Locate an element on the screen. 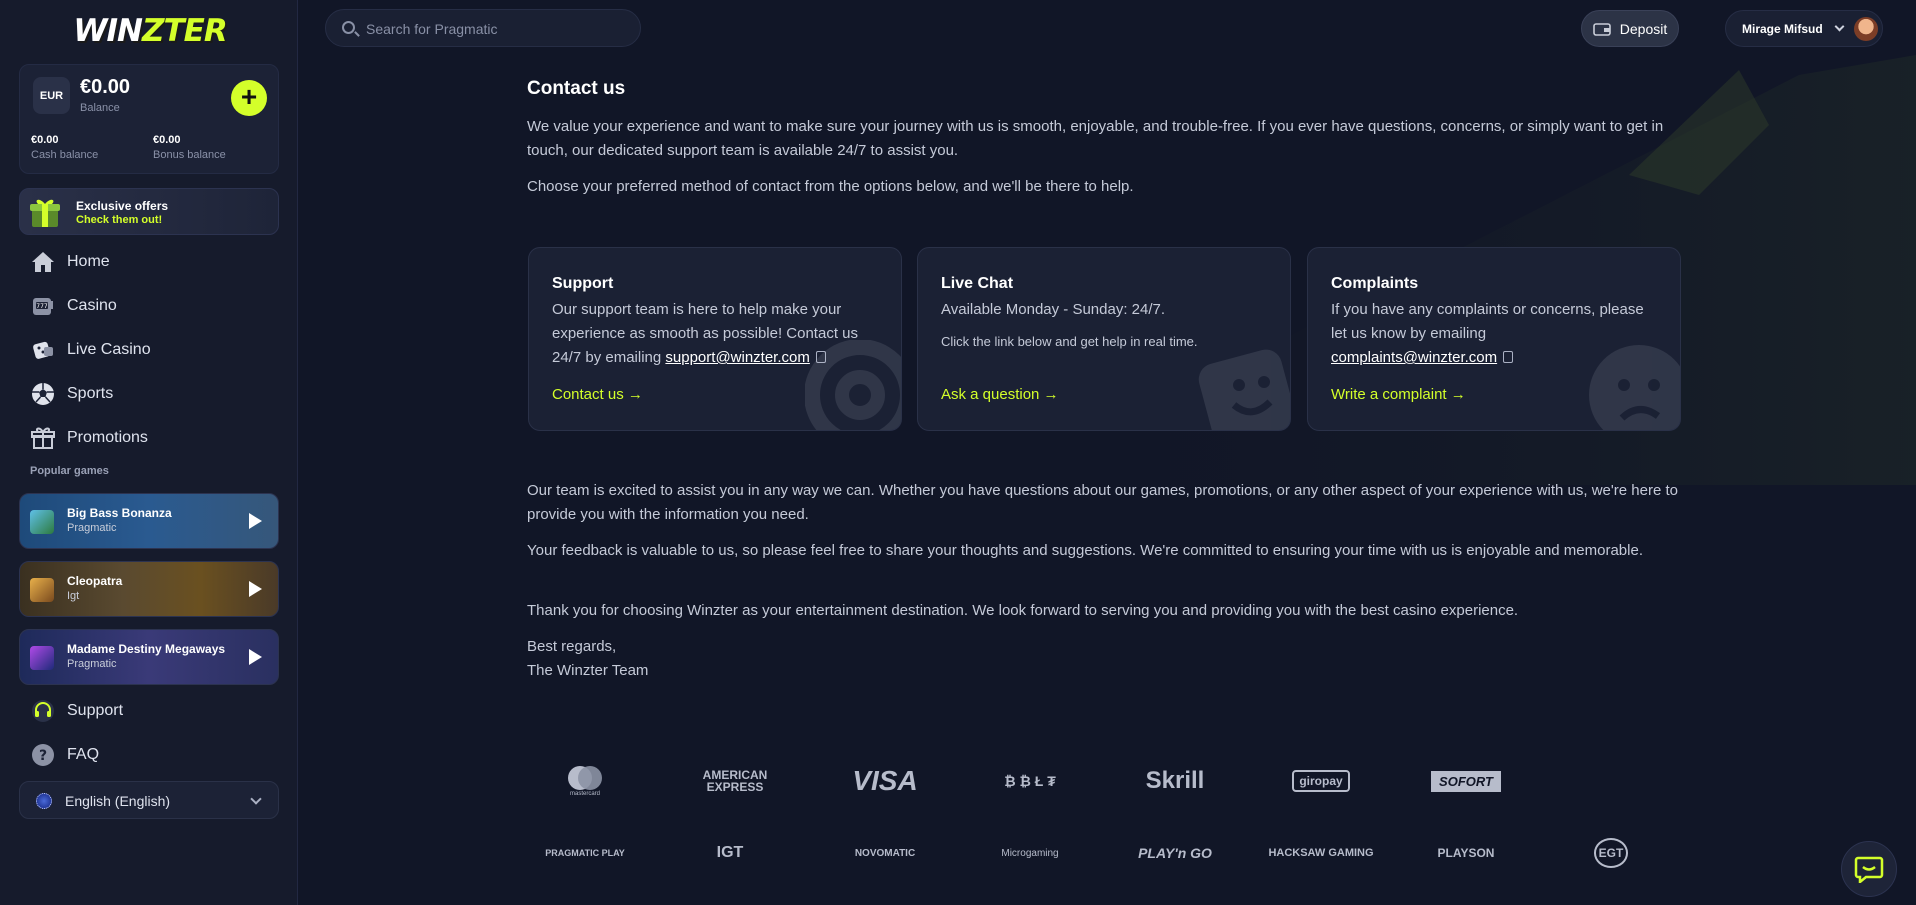 The image size is (1916, 905). sofort-logo: SOFORT is located at coordinates (1466, 781).